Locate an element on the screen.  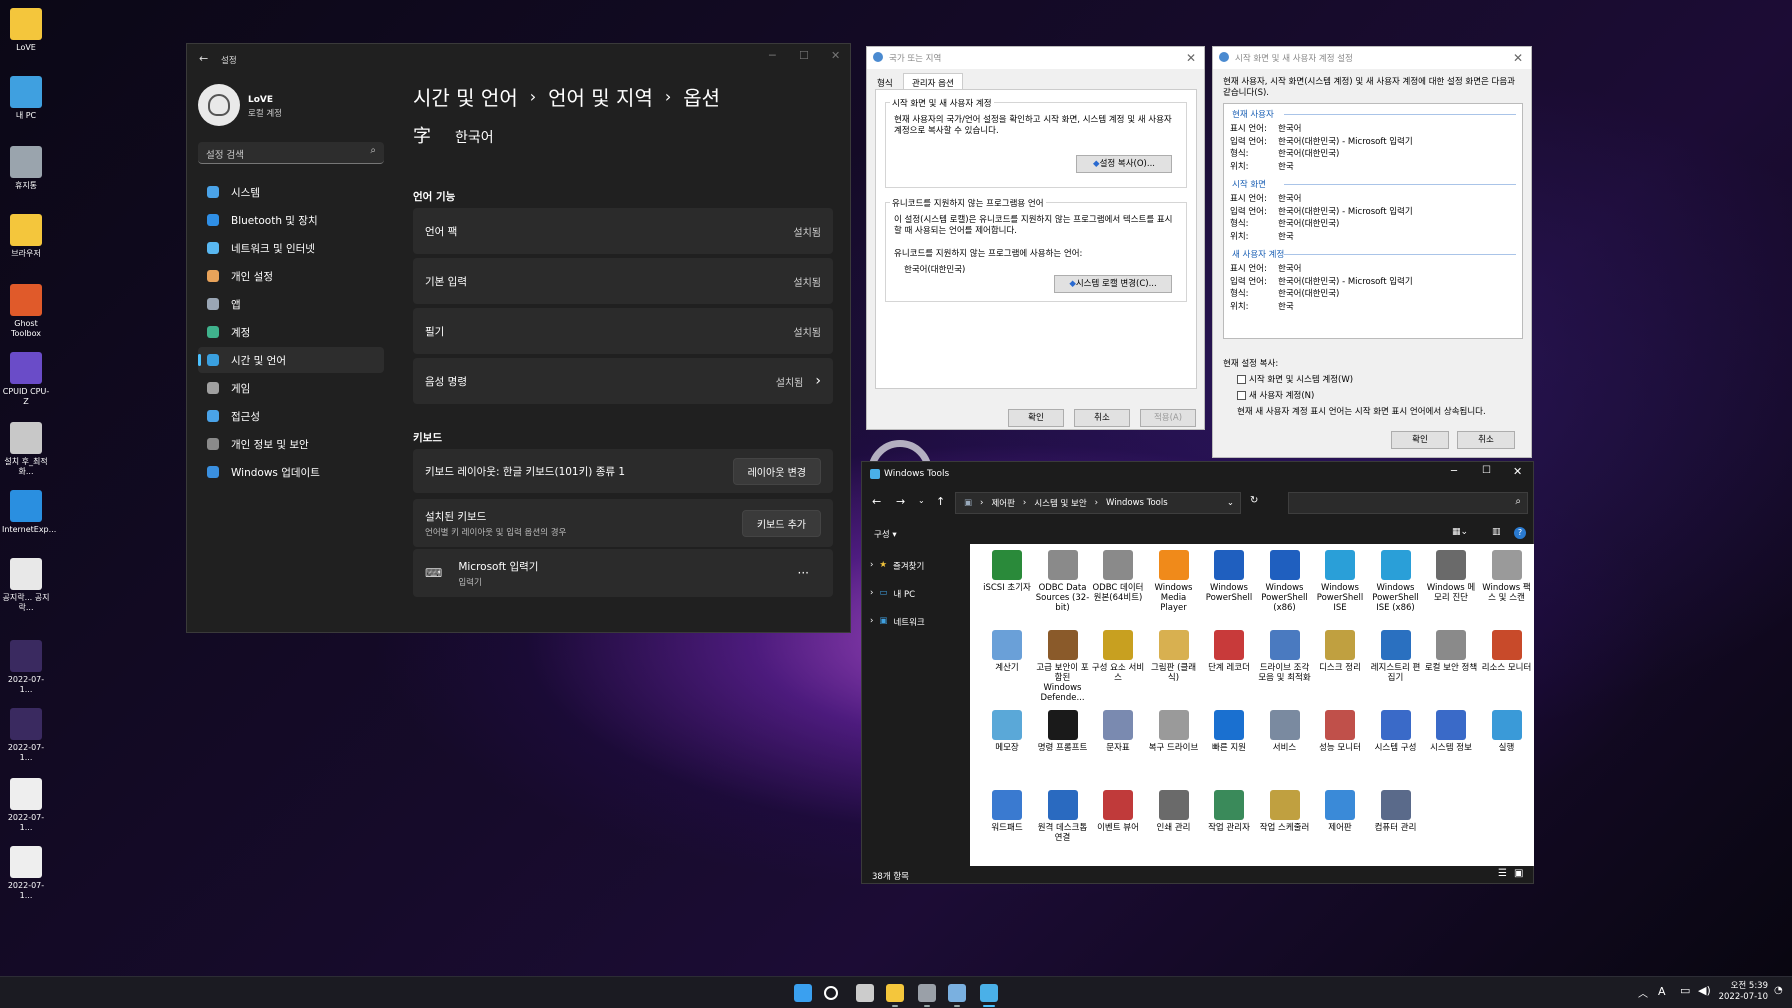
tool-item: Windows PowerShell is located at coordinates (1229, 576).